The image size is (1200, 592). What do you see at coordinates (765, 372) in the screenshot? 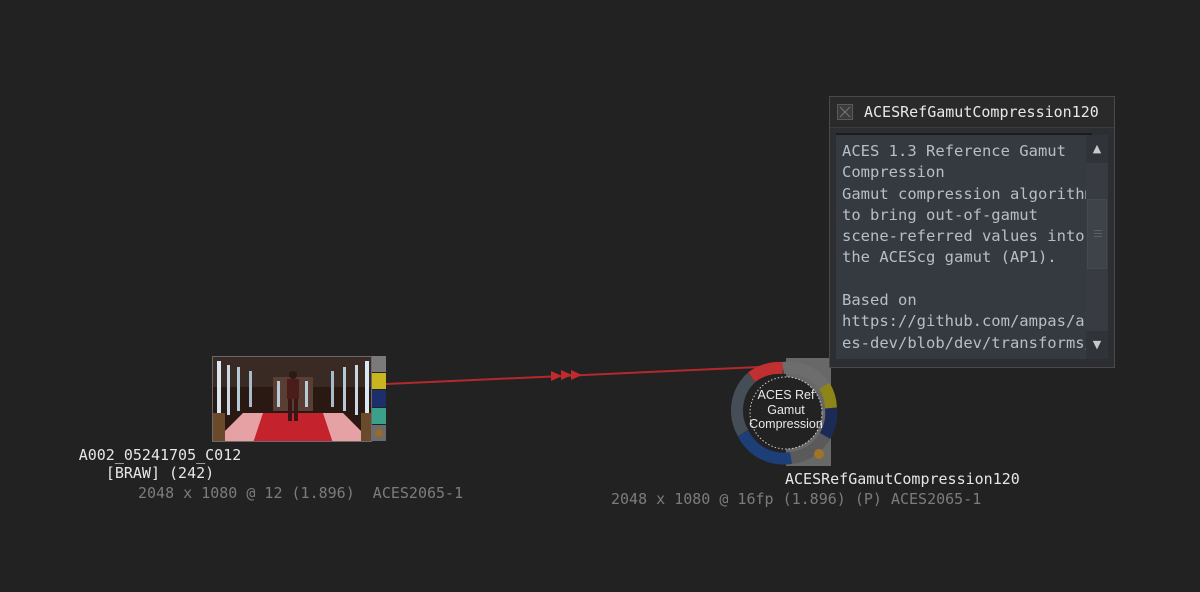
I see `ring-red` at bounding box center [765, 372].